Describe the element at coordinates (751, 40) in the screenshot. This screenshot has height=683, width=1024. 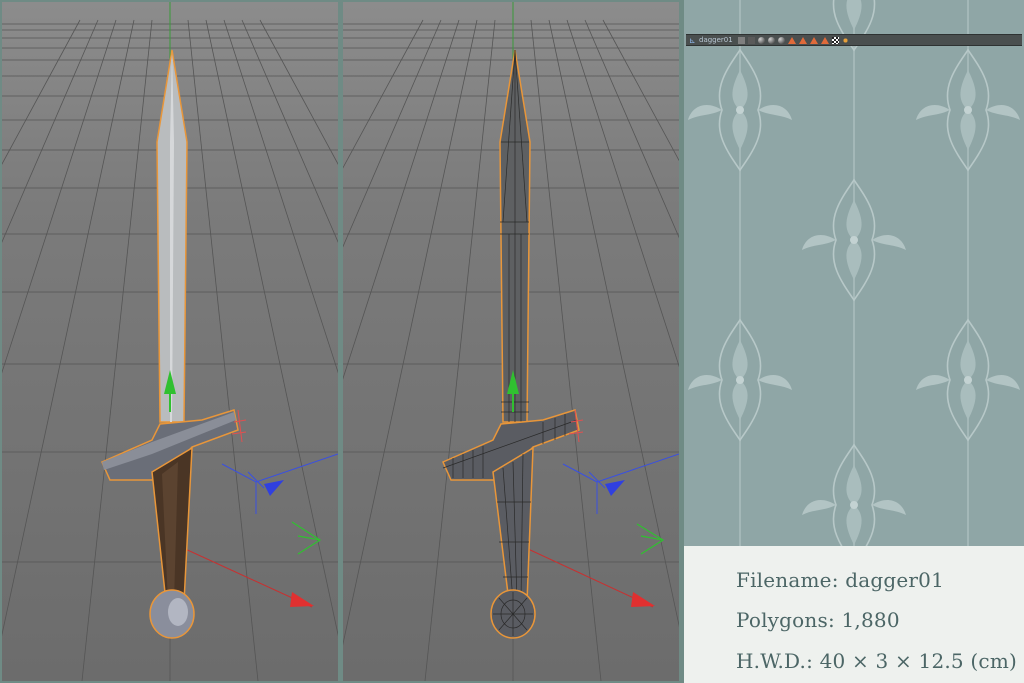
I see `visibility-dots-icon` at that location.